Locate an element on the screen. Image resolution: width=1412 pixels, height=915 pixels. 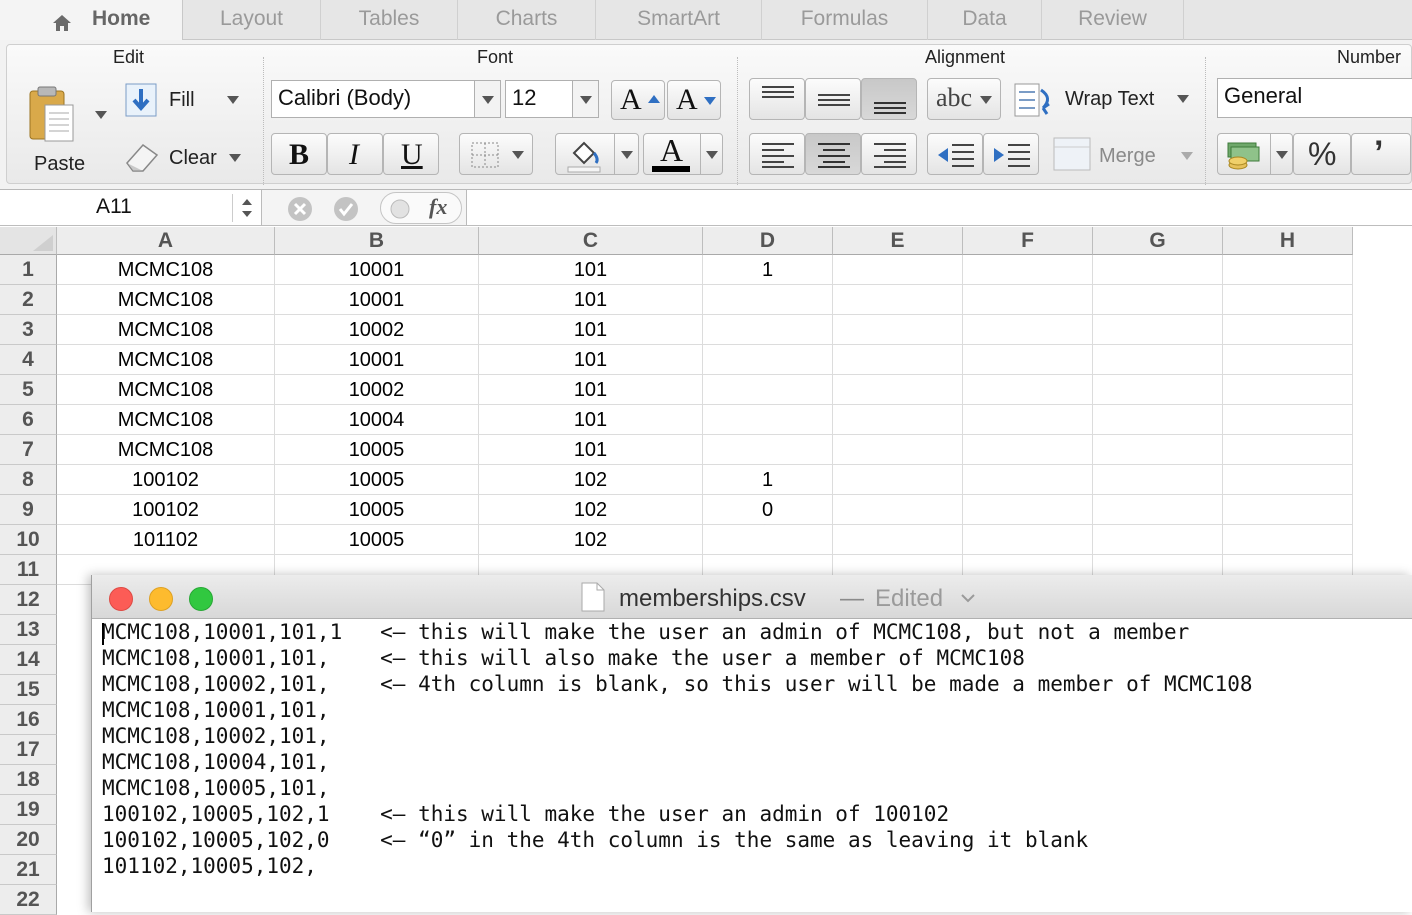
cell-a4: MCMC108 is located at coordinates (166, 360).